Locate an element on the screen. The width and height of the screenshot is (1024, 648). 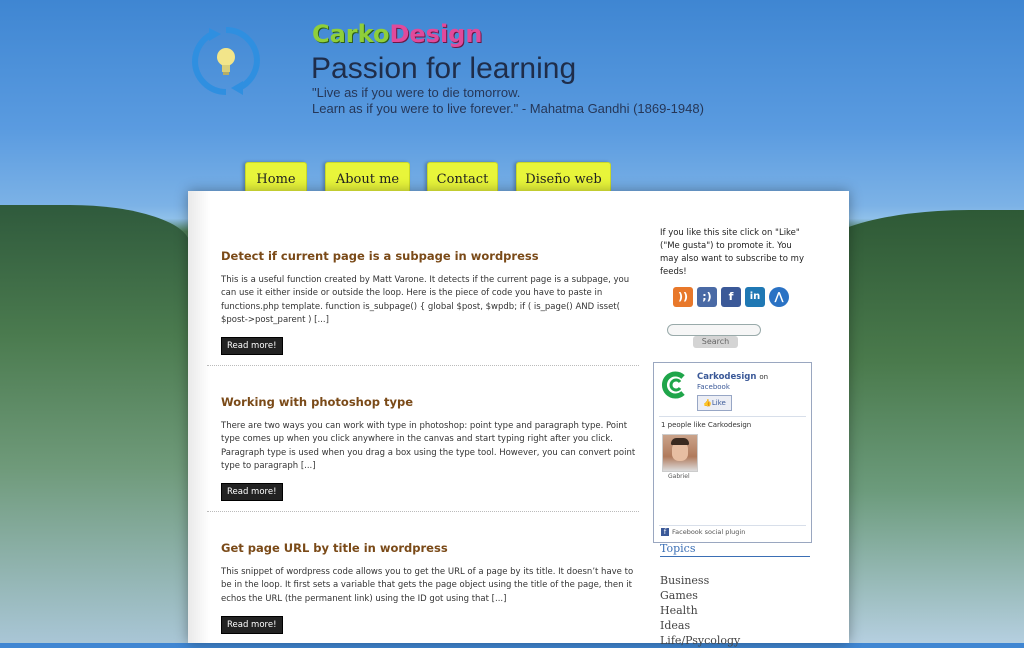
fan-avatar is located at coordinates (680, 453).